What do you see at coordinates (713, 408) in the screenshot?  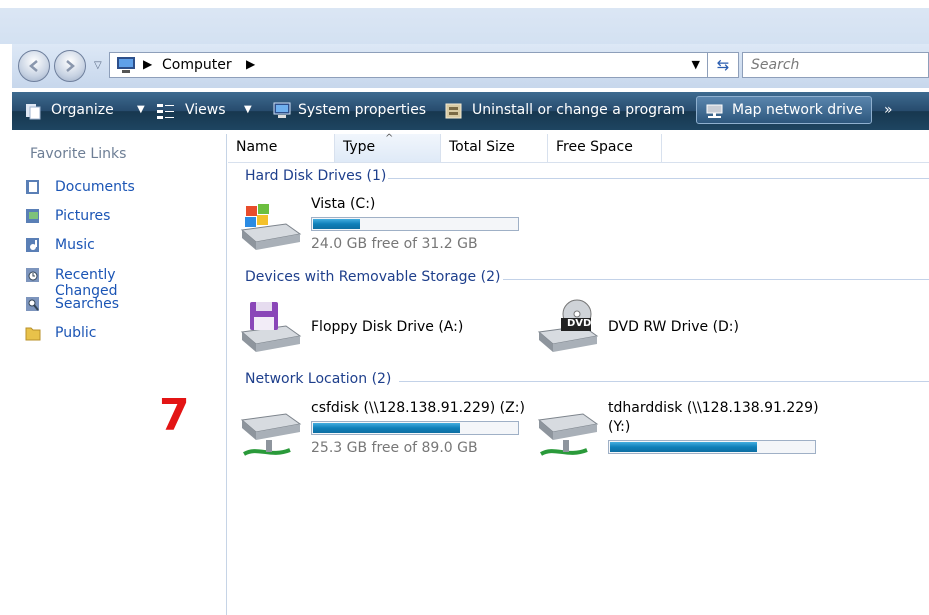 I see `drive-label-line1: tdharddisk (\\128.138.91.229)` at bounding box center [713, 408].